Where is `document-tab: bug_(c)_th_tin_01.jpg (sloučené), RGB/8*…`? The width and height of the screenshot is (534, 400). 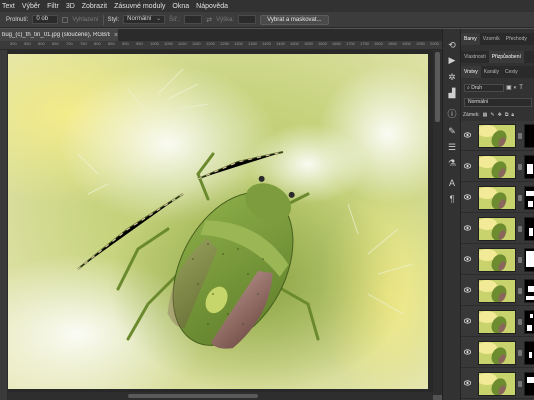
document-tab: bug_(c)_th_tin_01.jpg (sloučené), RGB/8*… is located at coordinates (59, 35).